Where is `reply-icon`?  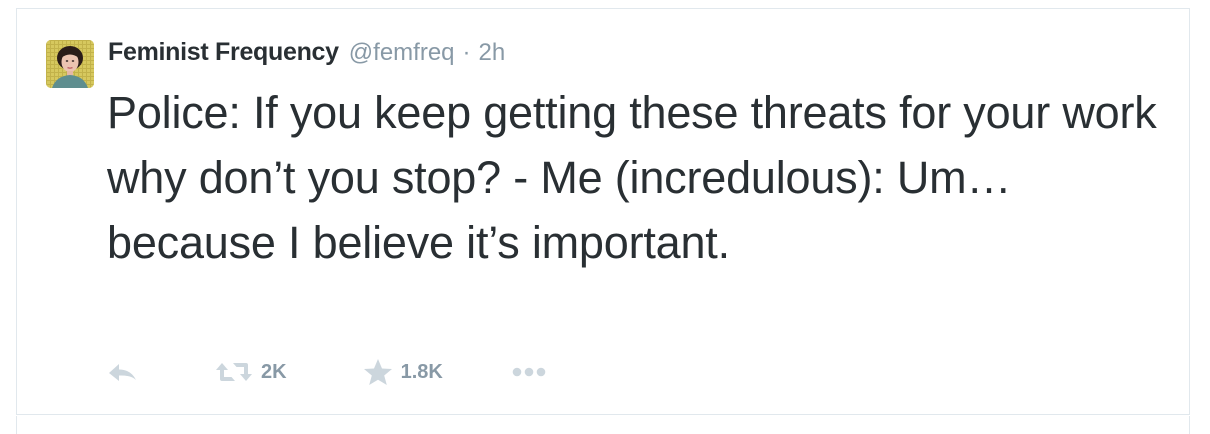
reply-icon is located at coordinates (122, 372).